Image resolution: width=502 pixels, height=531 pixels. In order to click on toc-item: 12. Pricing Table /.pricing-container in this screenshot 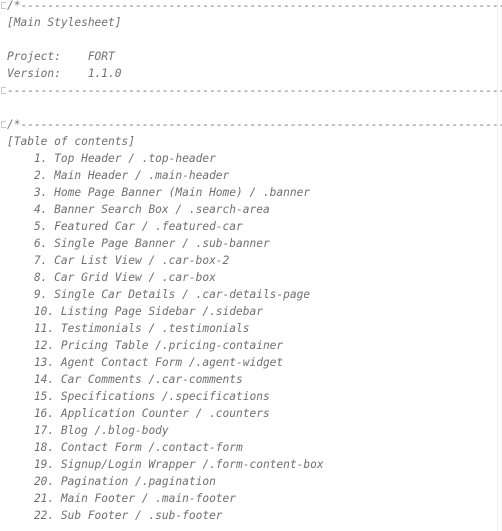, I will do `click(145, 345)`.